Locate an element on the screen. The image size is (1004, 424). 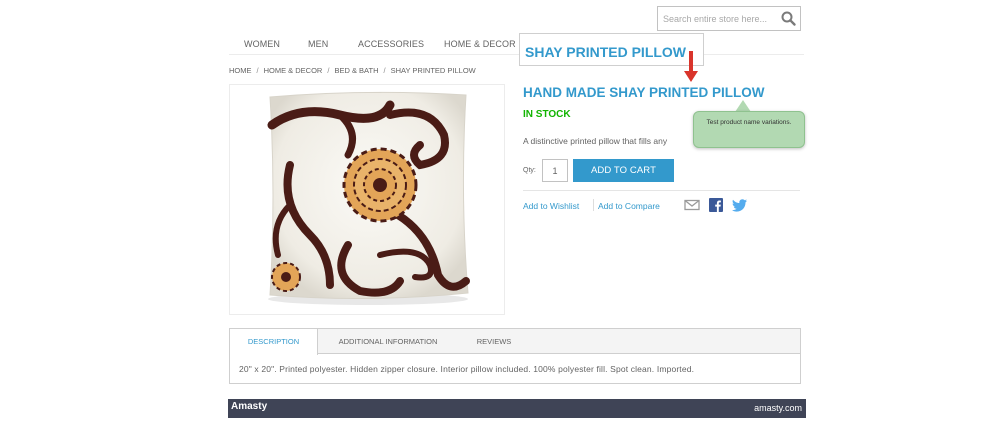
tab-description: DESCRIPTION is located at coordinates (274, 342).